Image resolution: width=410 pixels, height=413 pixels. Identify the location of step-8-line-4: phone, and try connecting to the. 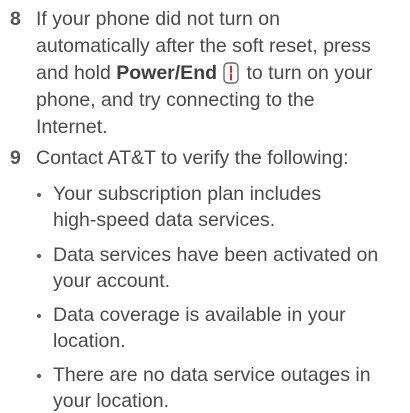
(175, 100).